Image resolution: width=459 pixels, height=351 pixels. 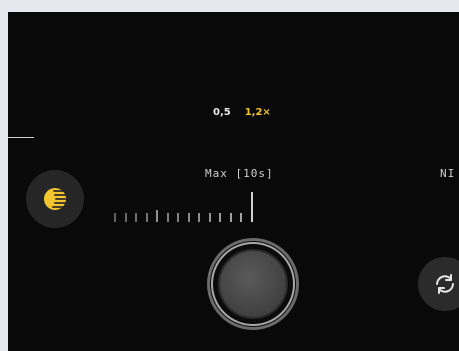 I want to click on zoom-option-1-2: 1,2×, so click(x=258, y=112).